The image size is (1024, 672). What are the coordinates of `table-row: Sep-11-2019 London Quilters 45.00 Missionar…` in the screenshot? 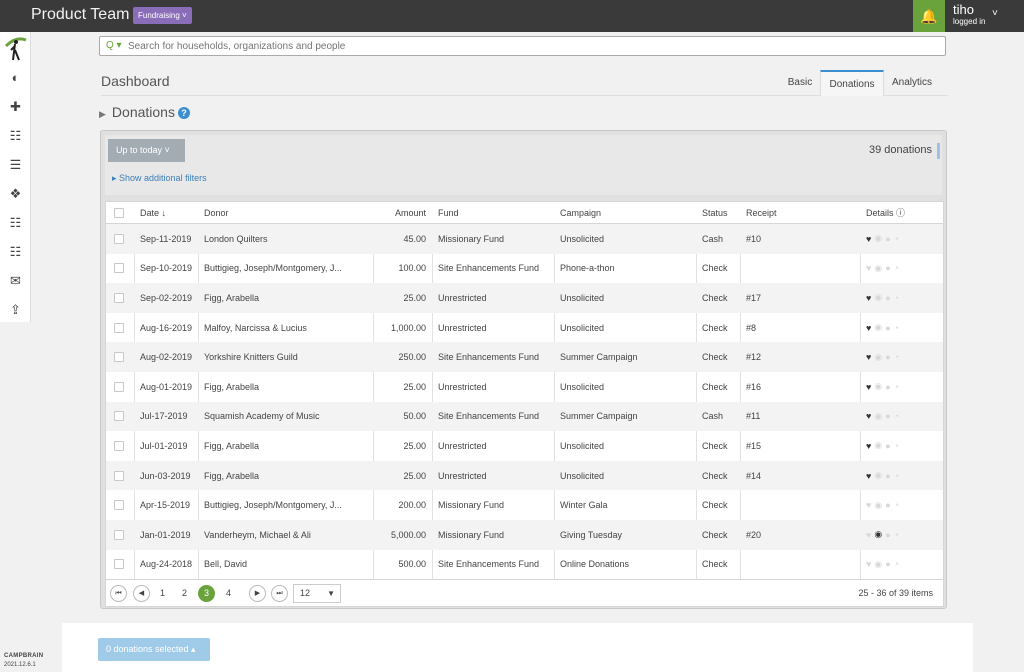 It's located at (524, 239).